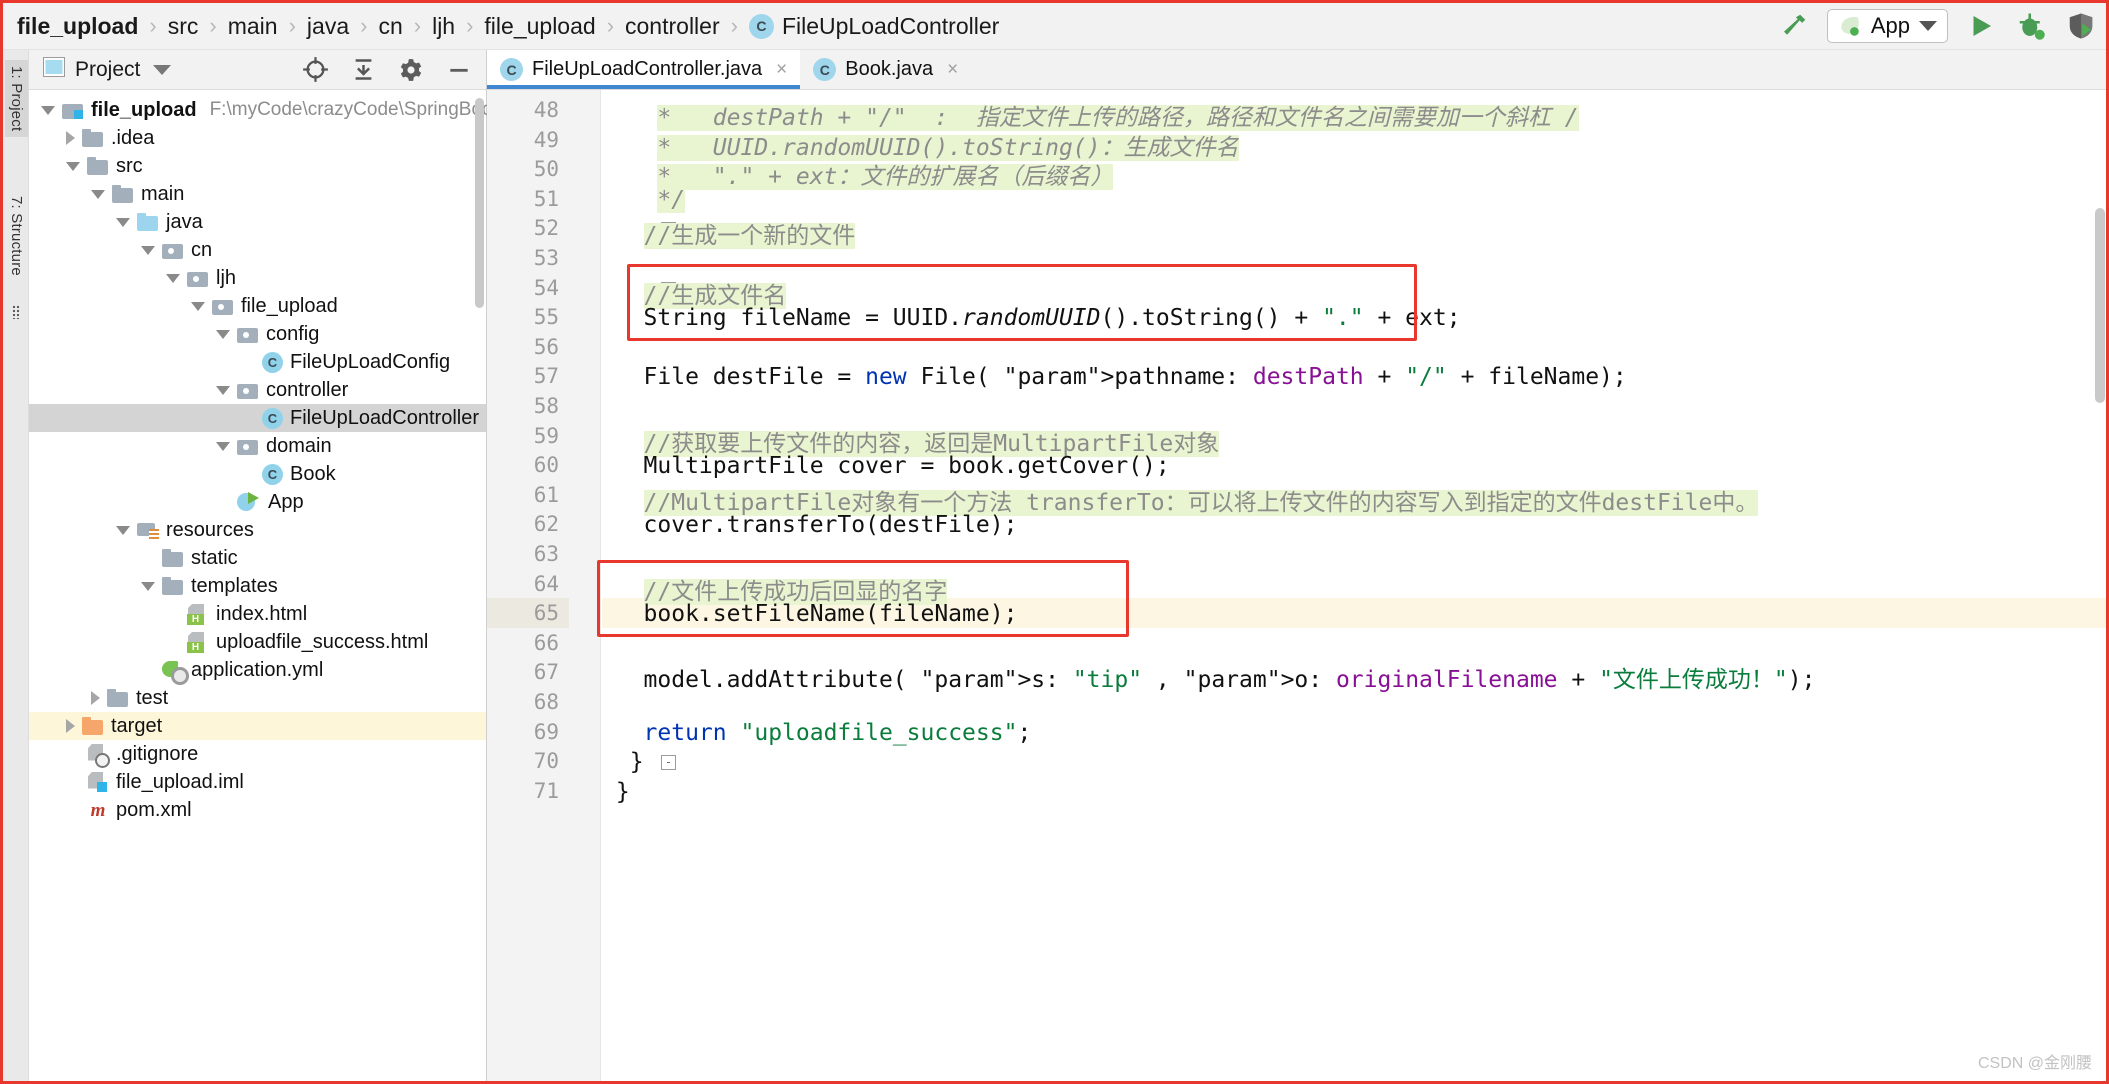 This screenshot has width=2109, height=1084. What do you see at coordinates (546, 672) in the screenshot?
I see `line-number: 67` at bounding box center [546, 672].